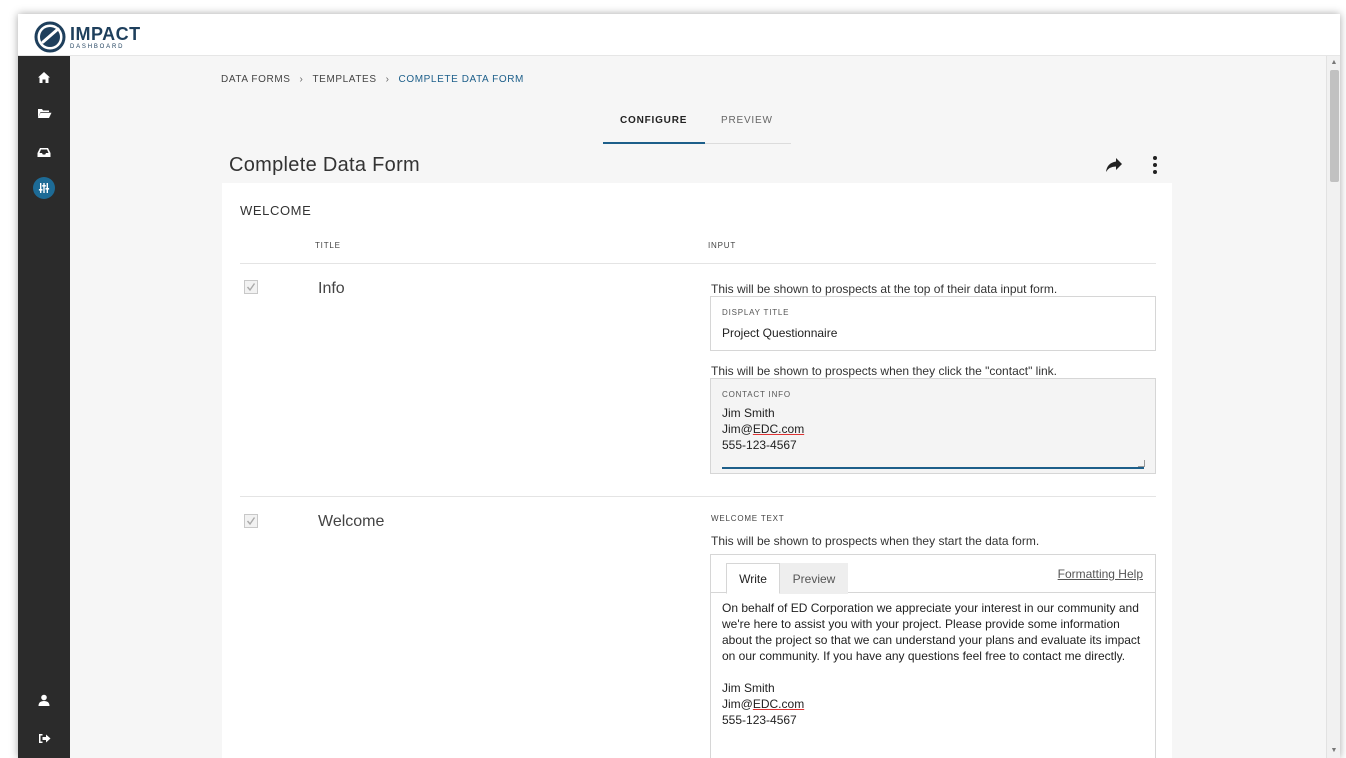 This screenshot has height=758, width=1346. I want to click on view-tabs: CONFIGURE PREVIEW, so click(697, 125).